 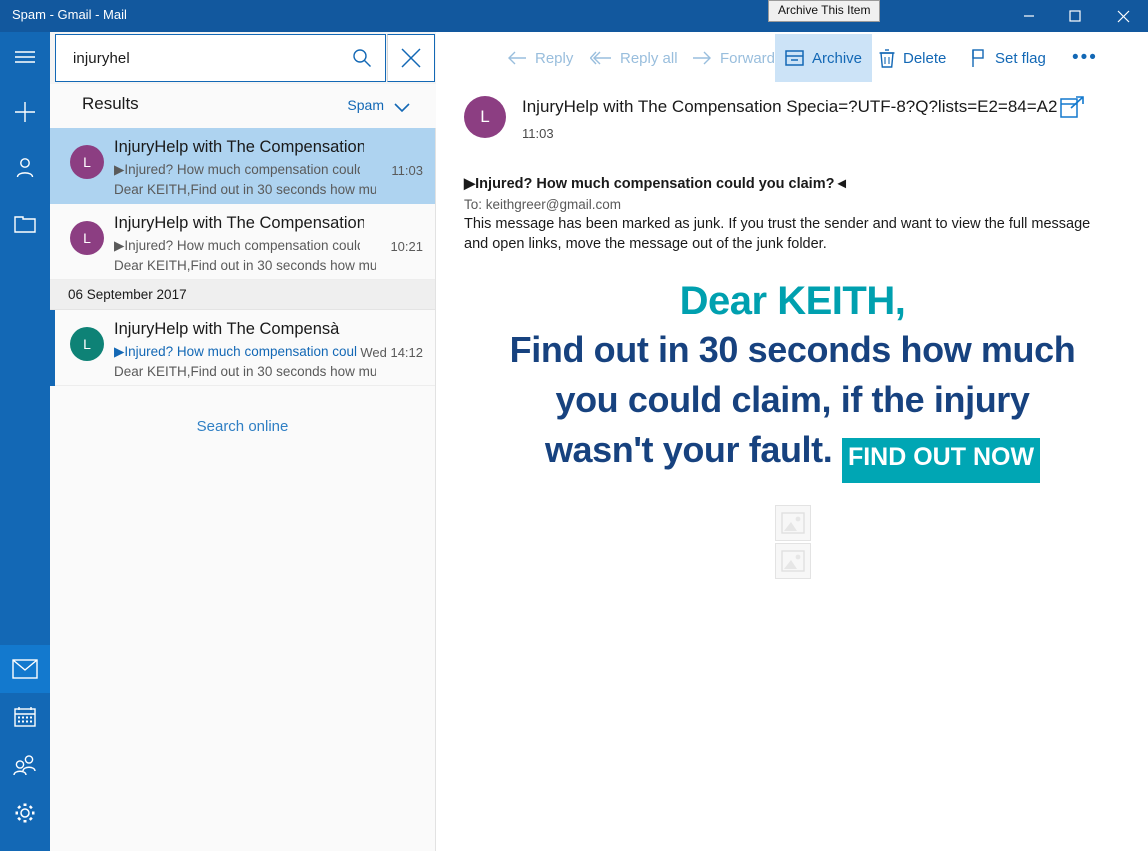 I want to click on search-online-link: Search online, so click(x=242, y=426).